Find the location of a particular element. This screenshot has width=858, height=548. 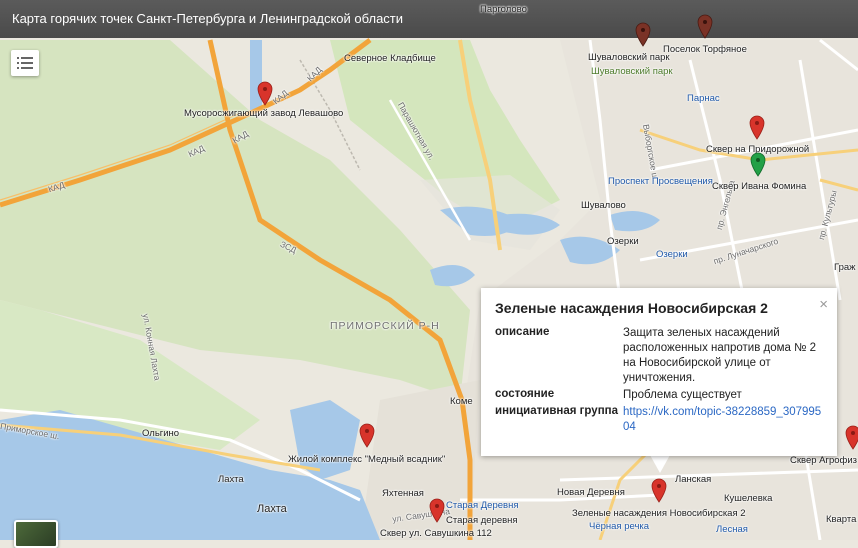

place-label: Жилой комплекс "Медный всадник" is located at coordinates (367, 459).